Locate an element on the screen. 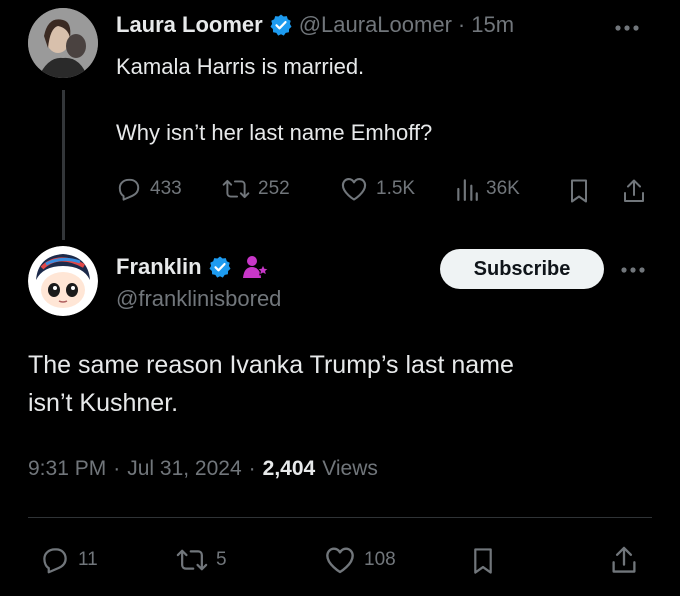 This screenshot has height=596, width=680. laura-avatar is located at coordinates (63, 43).